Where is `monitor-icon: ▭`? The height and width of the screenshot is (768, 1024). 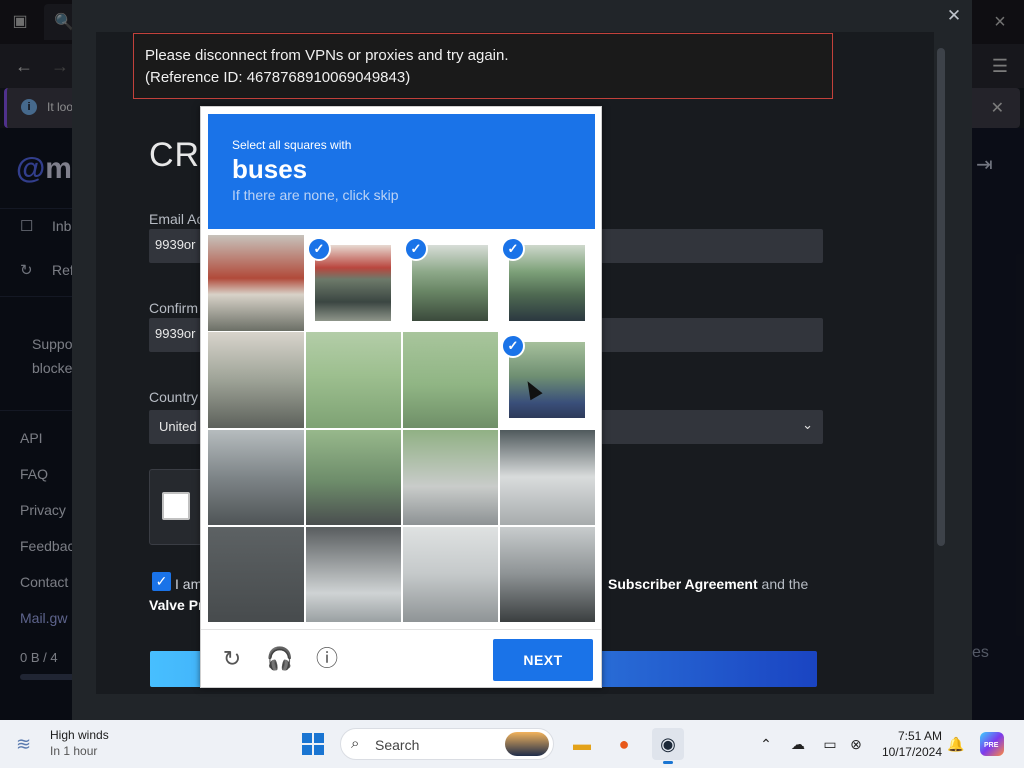
monitor-icon: ▭ is located at coordinates (830, 744).